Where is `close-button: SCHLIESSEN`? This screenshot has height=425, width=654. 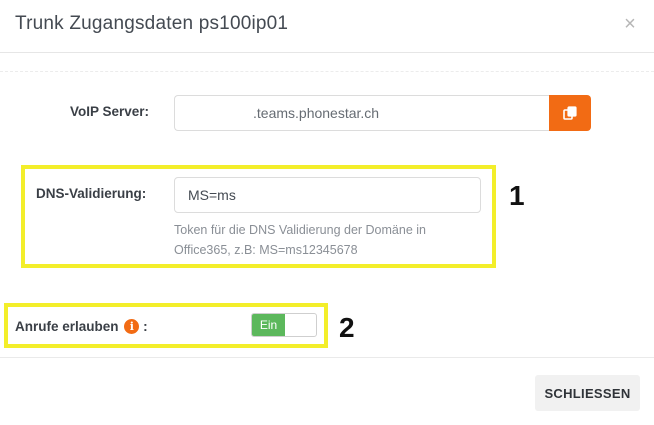
close-button: SCHLIESSEN is located at coordinates (587, 393).